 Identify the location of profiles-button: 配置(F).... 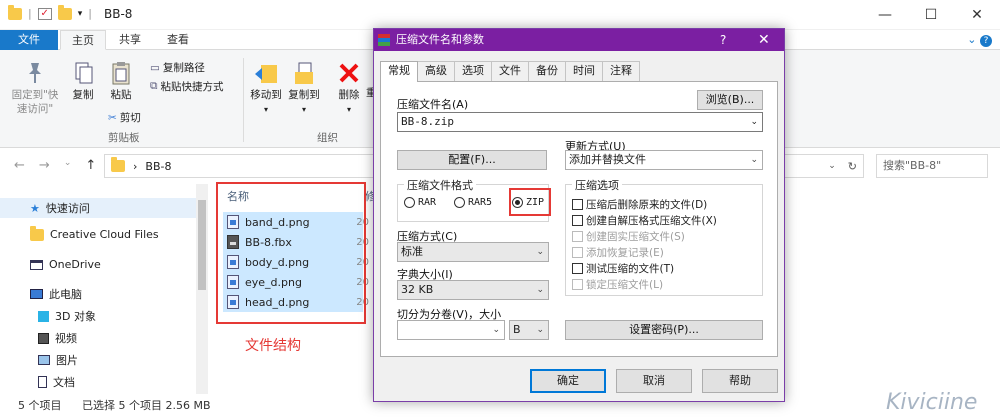
(472, 160).